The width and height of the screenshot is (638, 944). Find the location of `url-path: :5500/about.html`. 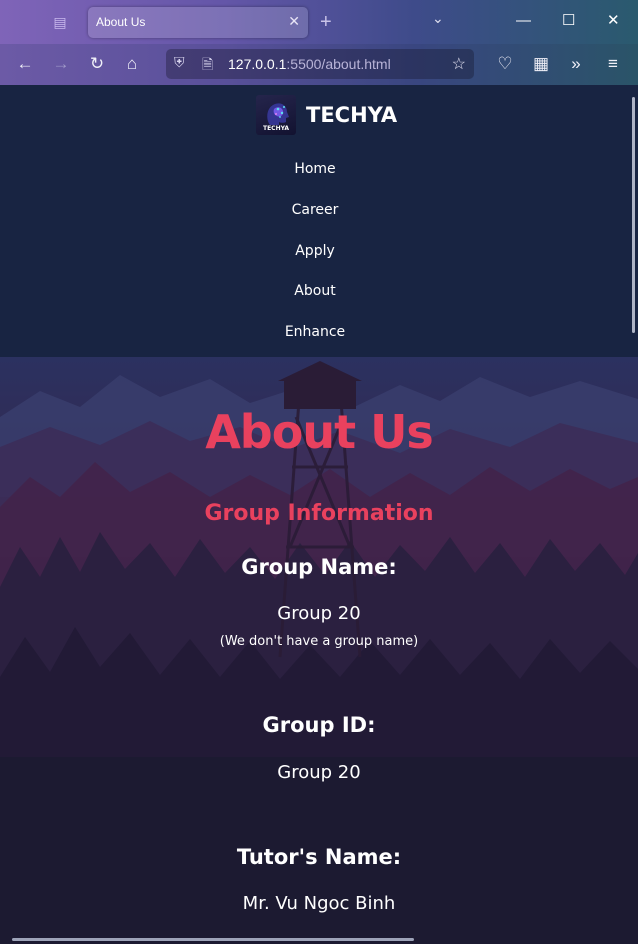

url-path: :5500/about.html is located at coordinates (338, 64).